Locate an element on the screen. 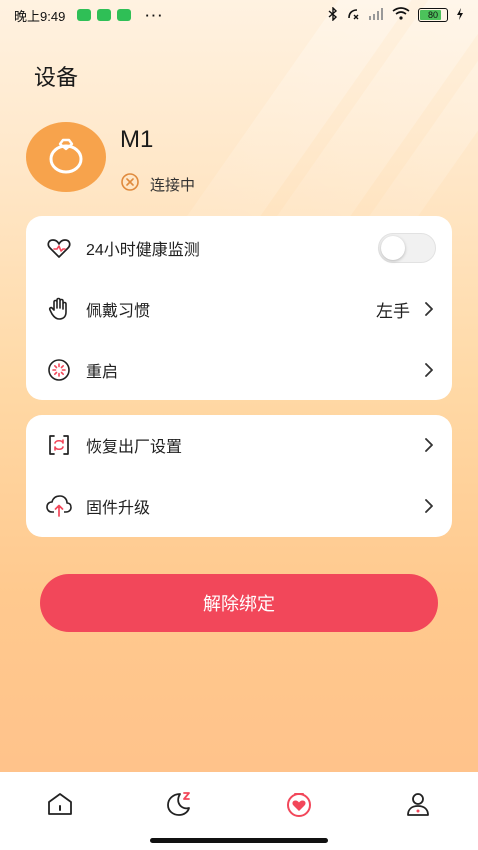 The height and width of the screenshot is (850, 478). tab-home is located at coordinates (60, 806).